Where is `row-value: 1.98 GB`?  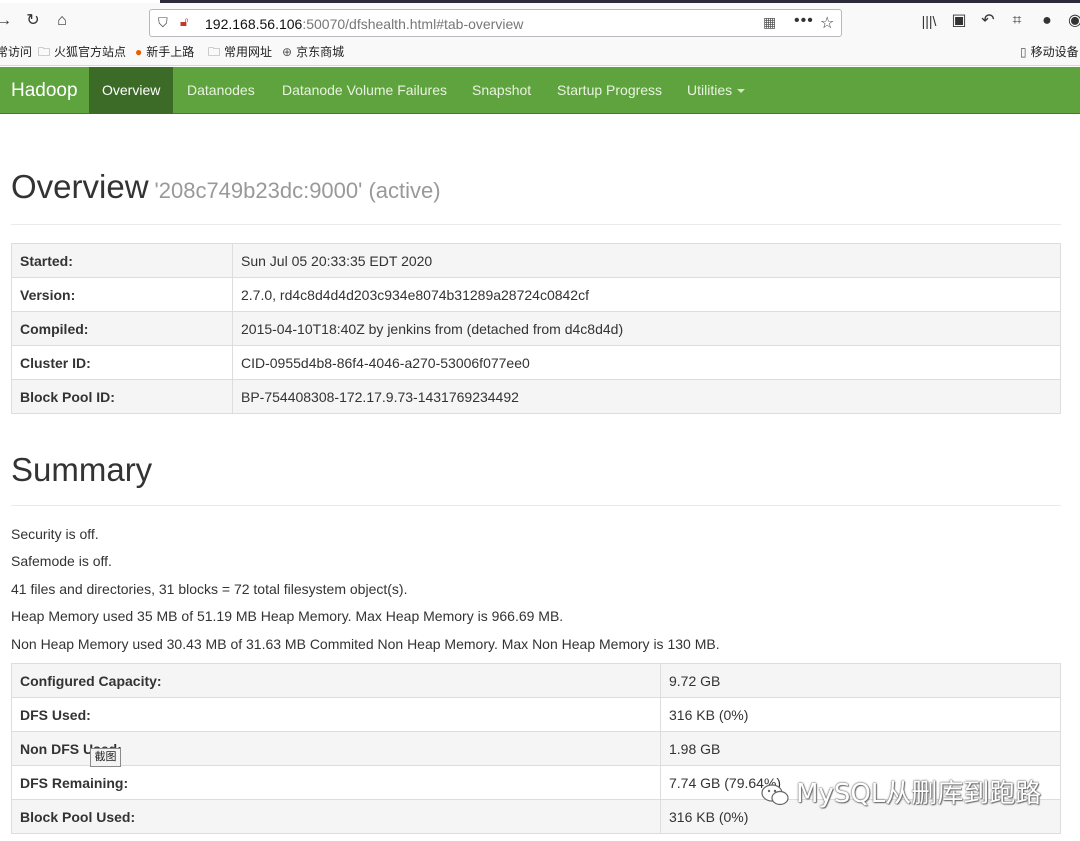
row-value: 1.98 GB is located at coordinates (860, 748).